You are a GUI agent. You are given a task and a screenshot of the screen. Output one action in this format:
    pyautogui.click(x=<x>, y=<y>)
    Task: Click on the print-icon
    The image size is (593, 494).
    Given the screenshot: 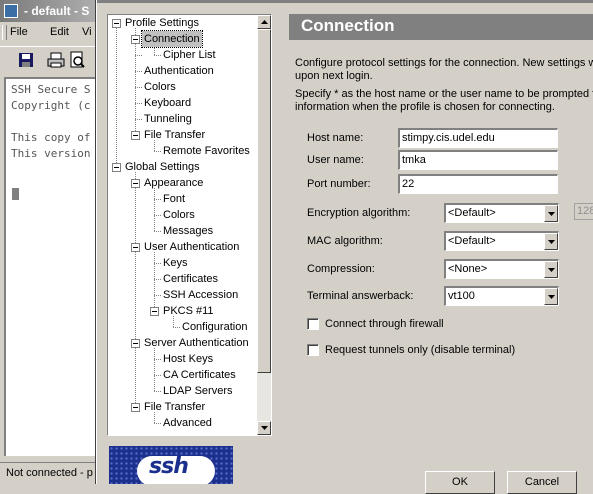 What is the action you would take?
    pyautogui.click(x=56, y=60)
    